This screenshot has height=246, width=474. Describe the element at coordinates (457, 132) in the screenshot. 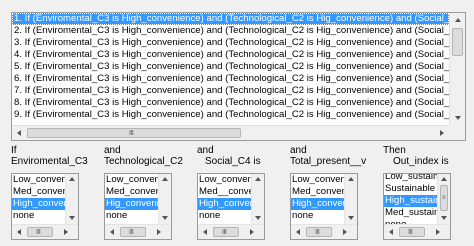

I see `scrollbar-corner` at that location.